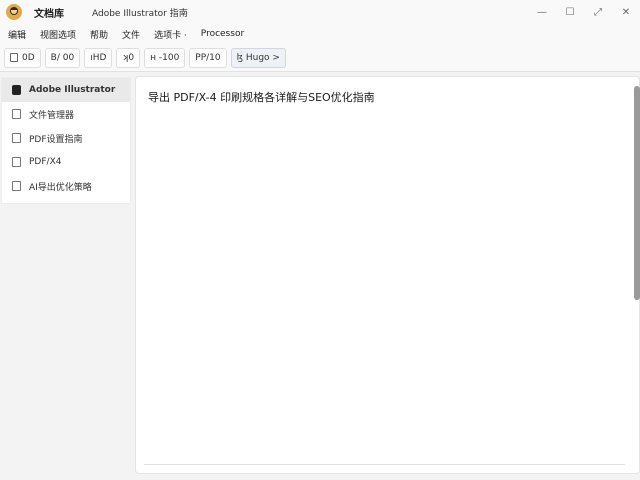 The width and height of the screenshot is (640, 480). Describe the element at coordinates (320, 12) in the screenshot. I see `title-bar: 文档库 Adobe Illustrator 指南 — ☐ ⤢ ✕` at that location.